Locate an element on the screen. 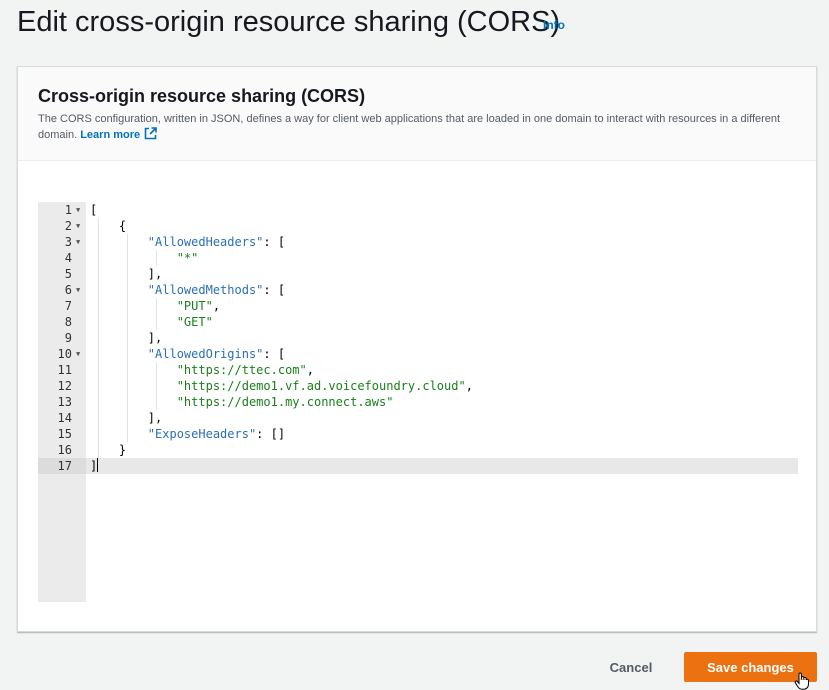 This screenshot has width=829, height=690. code-line: 6 ▼ "AllowedMethods": [ is located at coordinates (418, 290).